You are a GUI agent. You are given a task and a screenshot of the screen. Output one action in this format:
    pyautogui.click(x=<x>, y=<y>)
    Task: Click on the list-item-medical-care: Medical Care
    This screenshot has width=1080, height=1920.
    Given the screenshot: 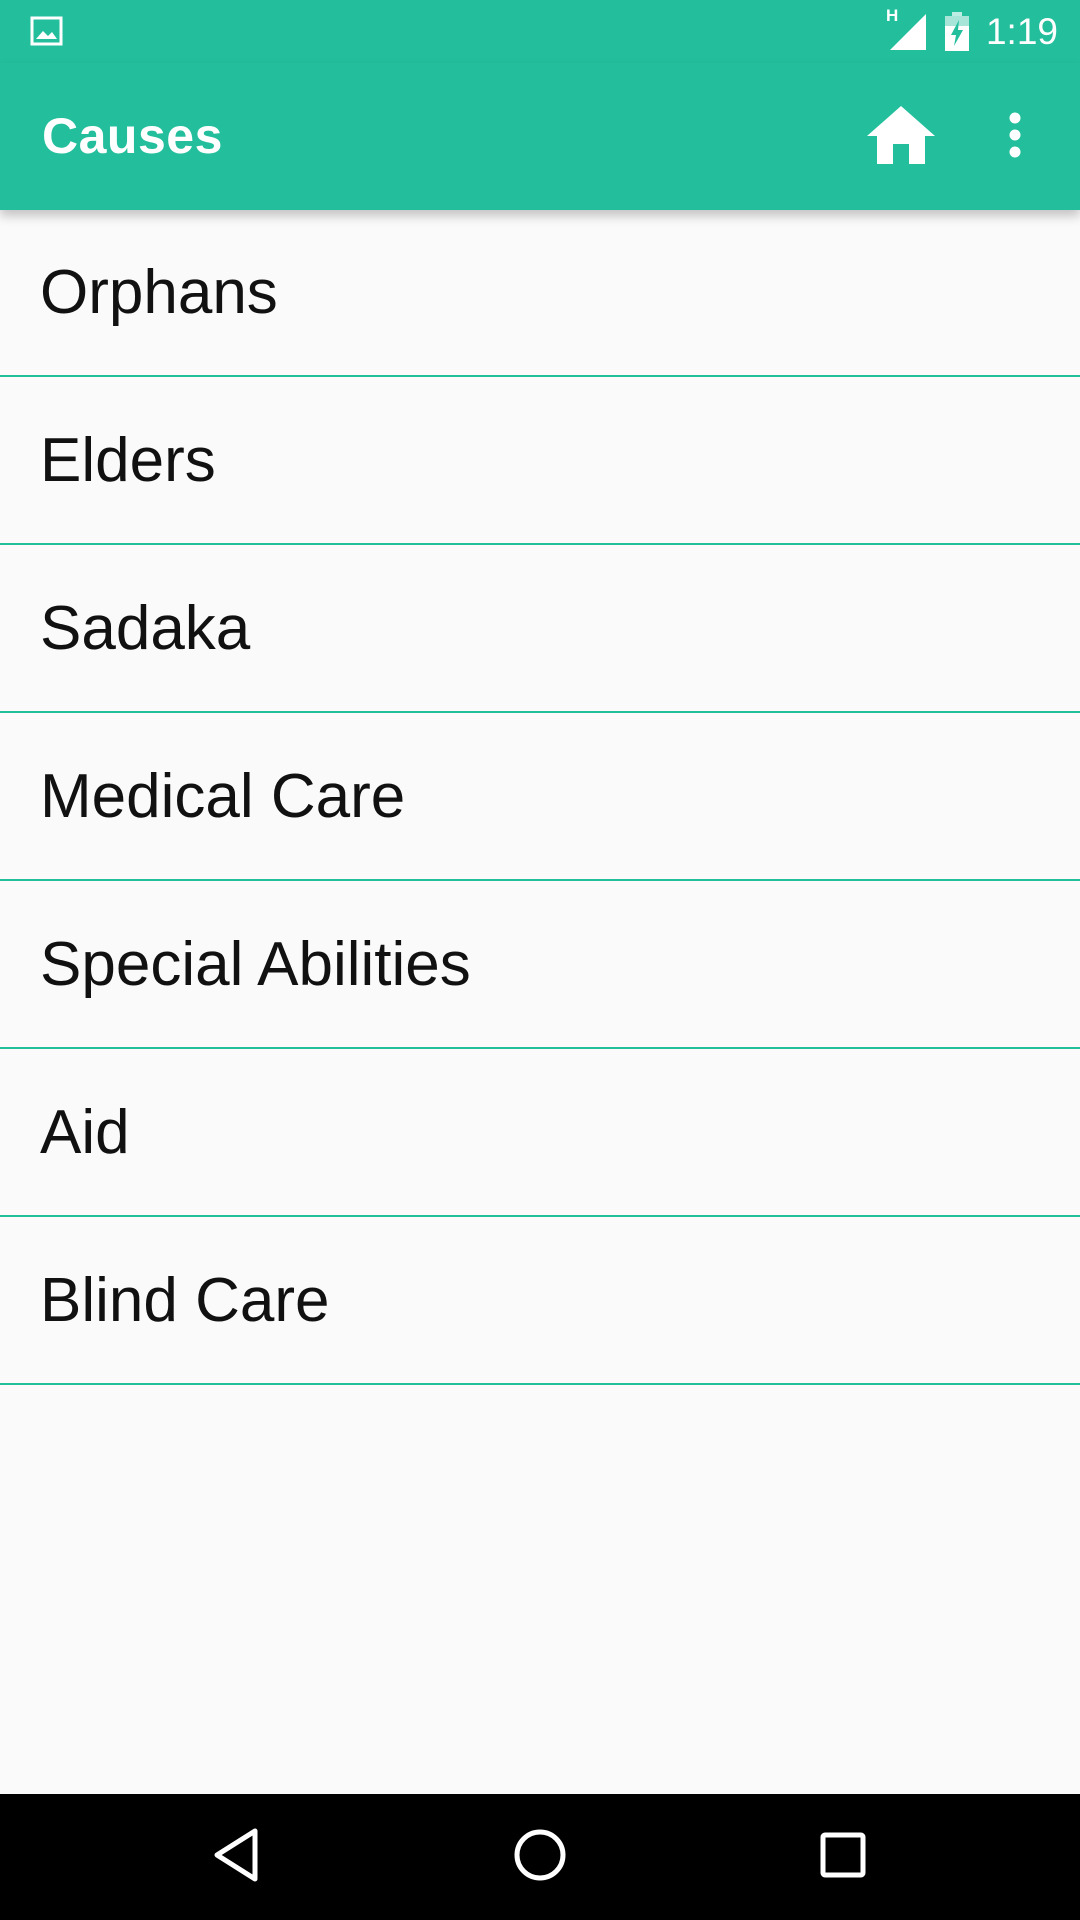 What is the action you would take?
    pyautogui.click(x=540, y=797)
    